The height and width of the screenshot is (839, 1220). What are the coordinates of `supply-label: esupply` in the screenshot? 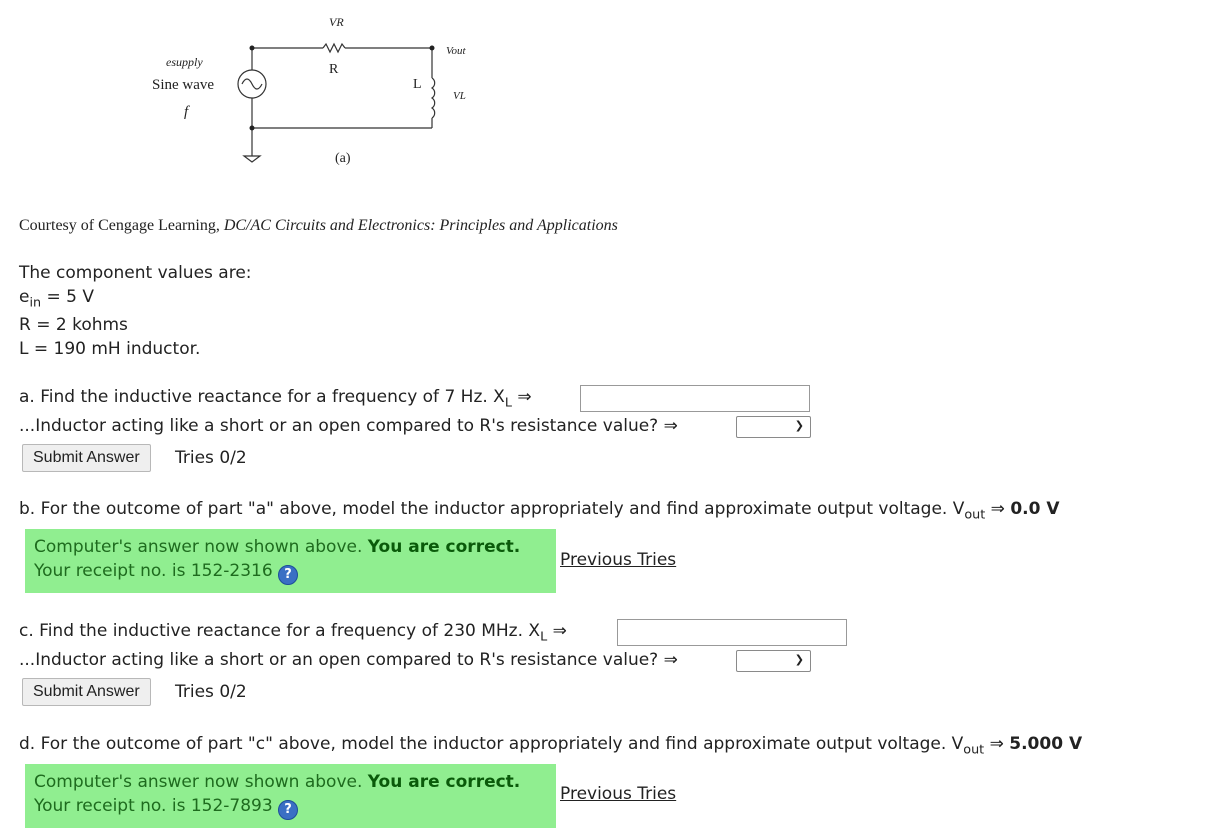 It's located at (184, 62).